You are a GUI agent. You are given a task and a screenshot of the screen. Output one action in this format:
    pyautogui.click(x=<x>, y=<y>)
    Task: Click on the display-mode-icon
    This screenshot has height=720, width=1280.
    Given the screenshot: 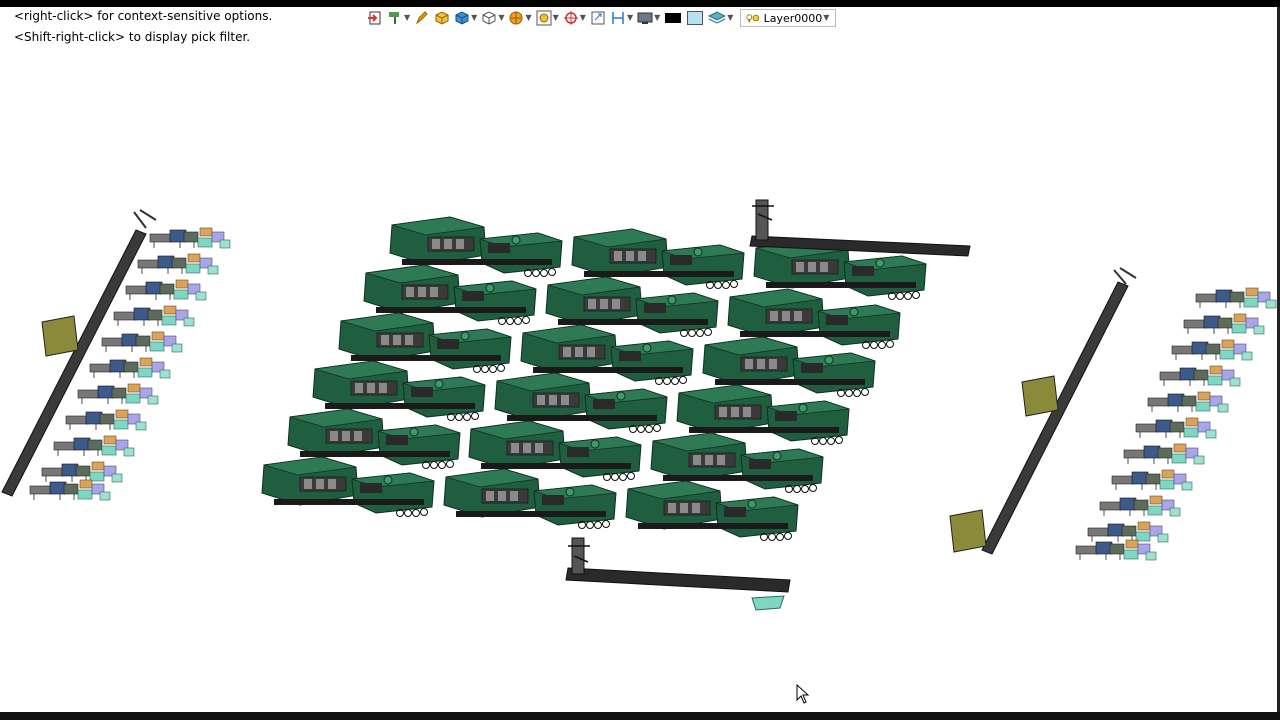 What is the action you would take?
    pyautogui.click(x=645, y=18)
    